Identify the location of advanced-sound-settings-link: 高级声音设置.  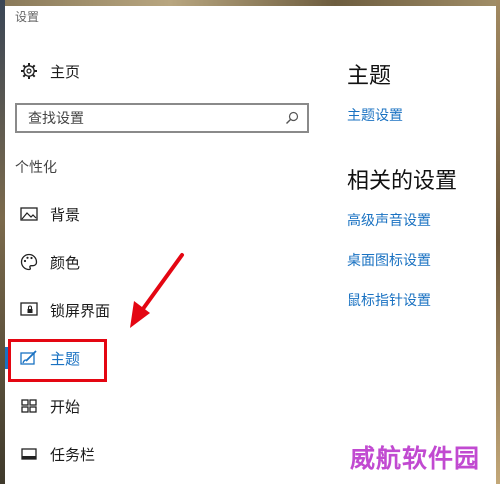
(389, 220).